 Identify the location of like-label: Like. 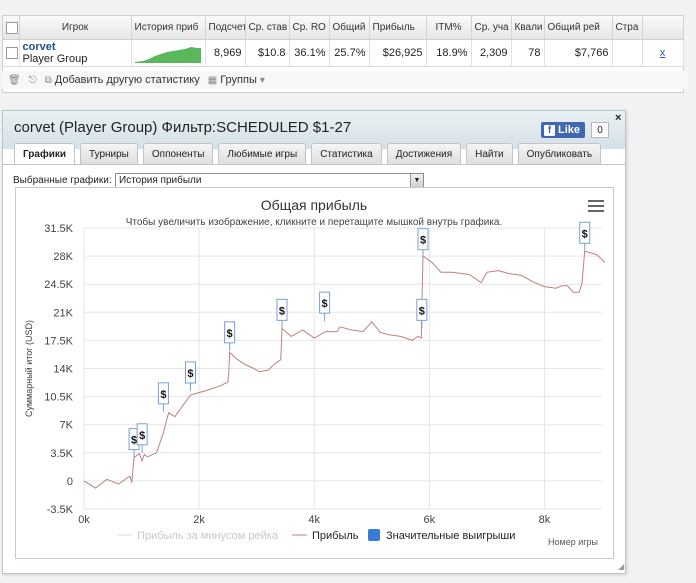
(569, 130).